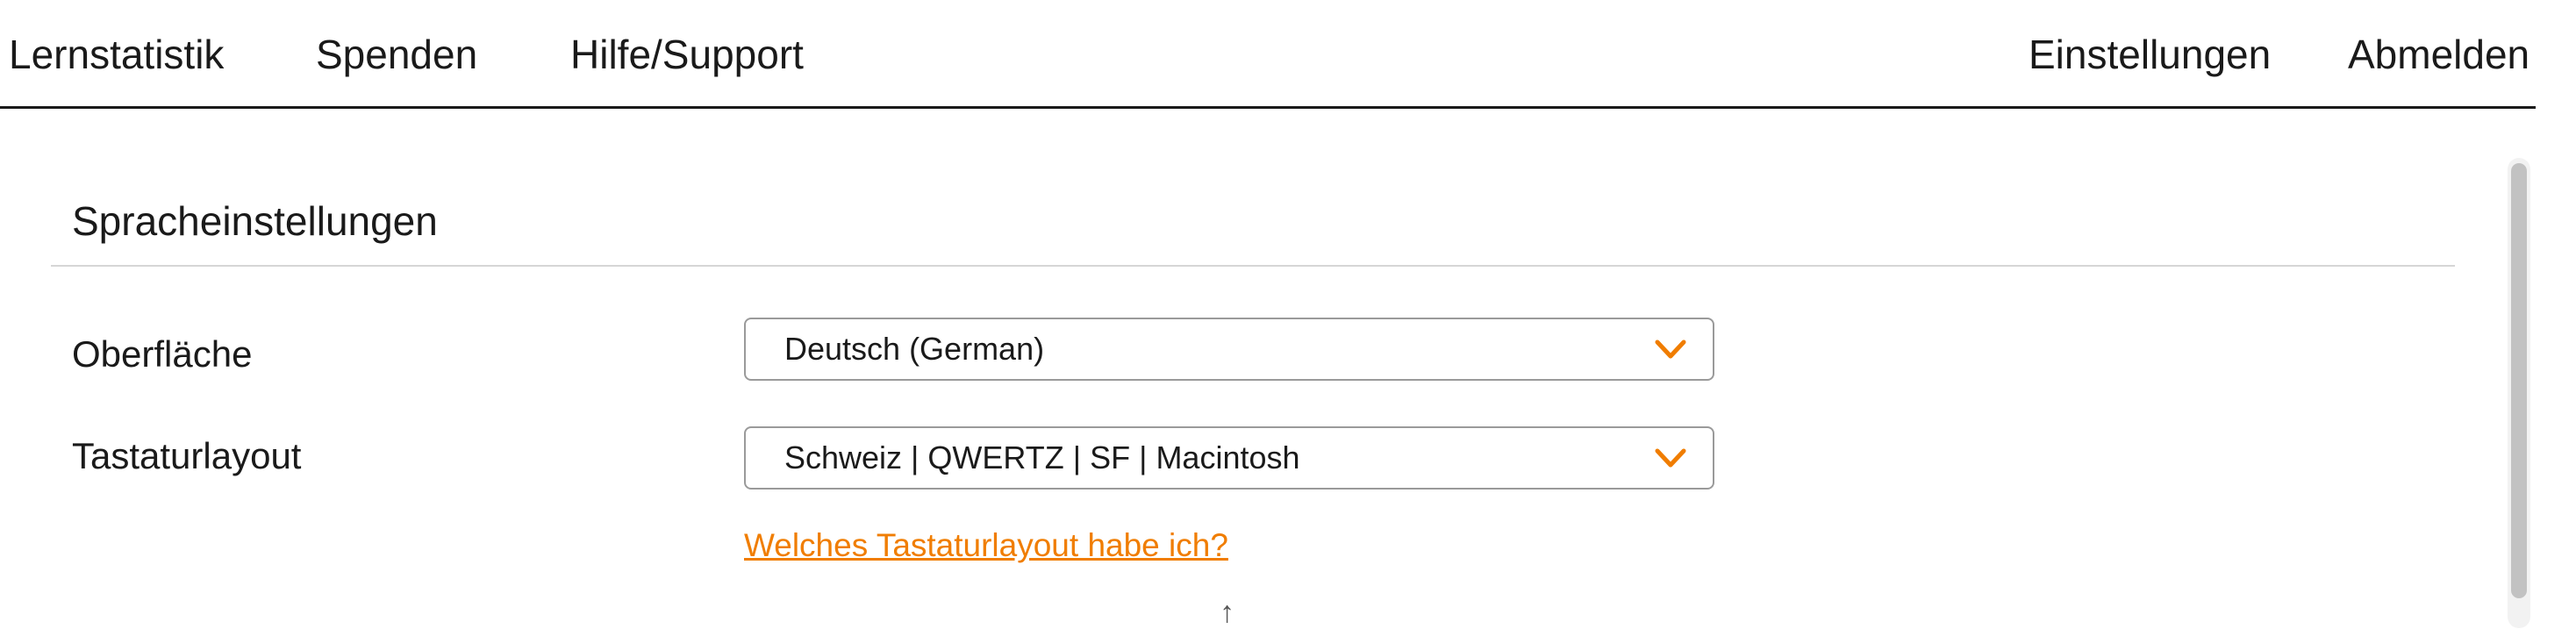 This screenshot has width=2576, height=629. I want to click on nav-item-learning-statistics: Lernstatistik, so click(116, 54).